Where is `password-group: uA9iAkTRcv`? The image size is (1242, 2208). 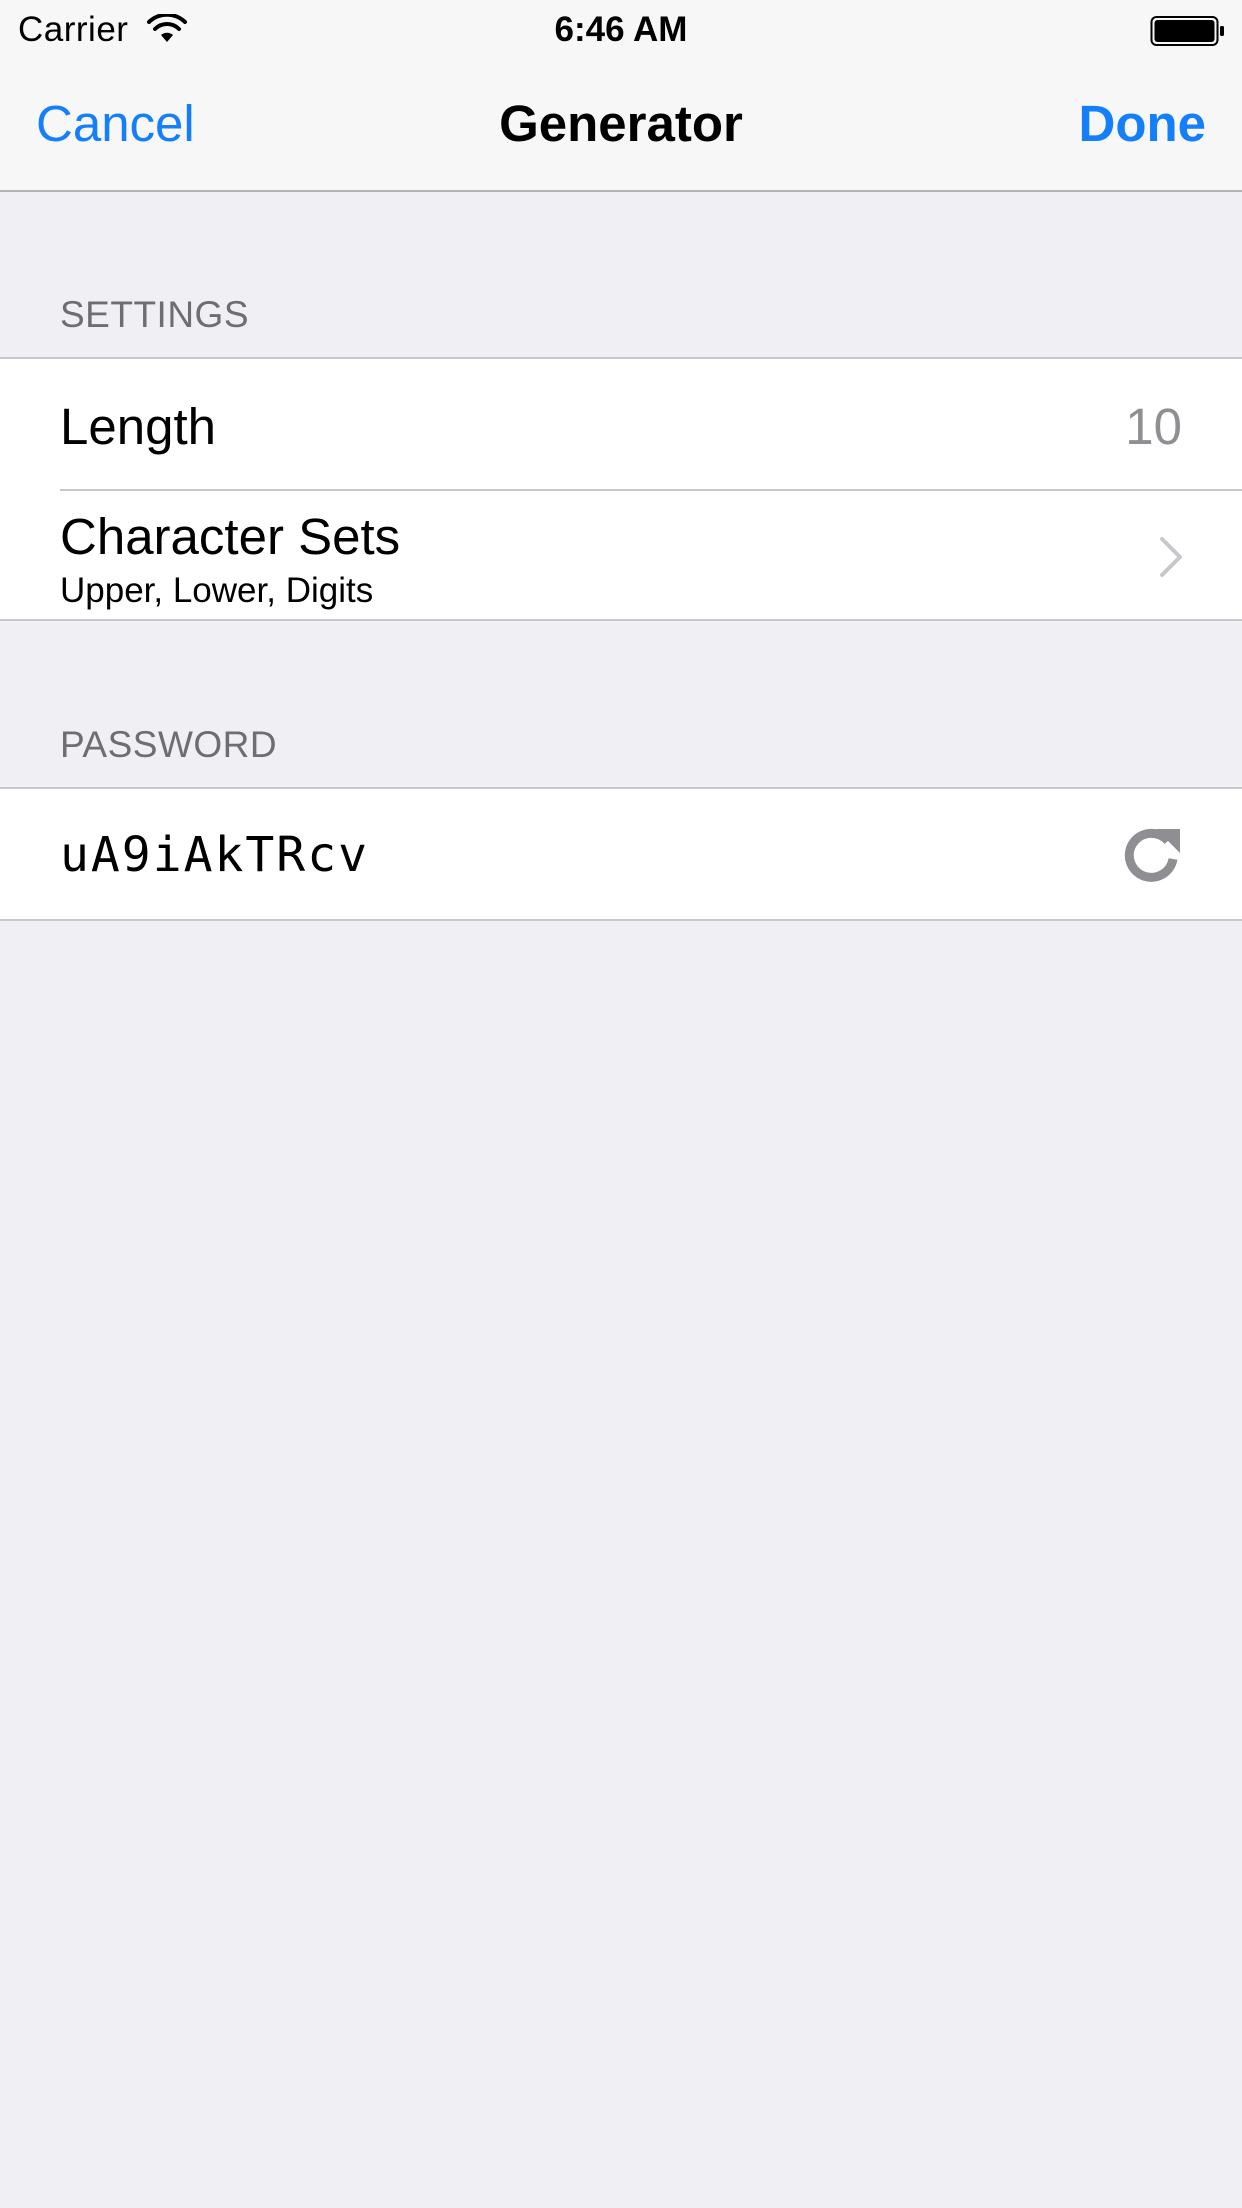 password-group: uA9iAkTRcv is located at coordinates (621, 854).